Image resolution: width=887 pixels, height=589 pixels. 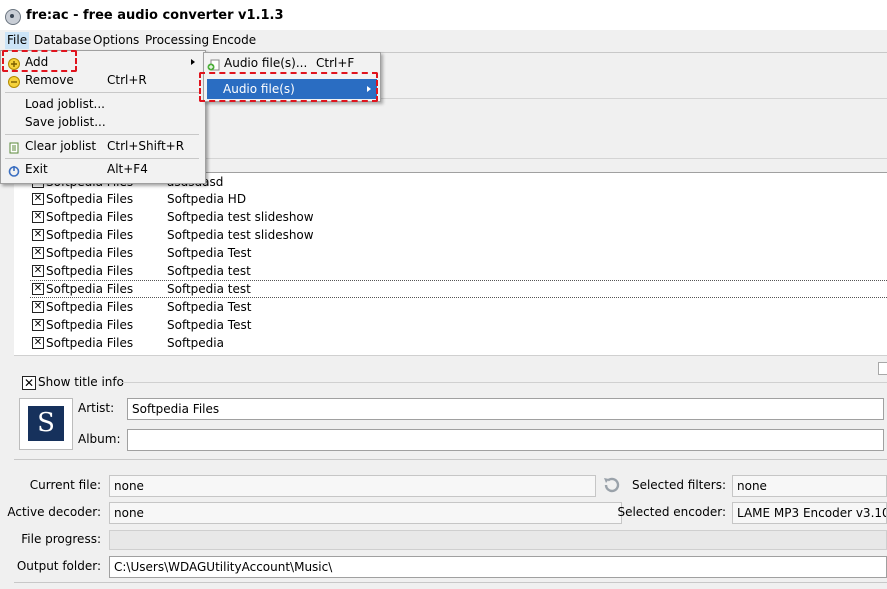 What do you see at coordinates (81, 382) in the screenshot?
I see `show-title-info-label: Show title info` at bounding box center [81, 382].